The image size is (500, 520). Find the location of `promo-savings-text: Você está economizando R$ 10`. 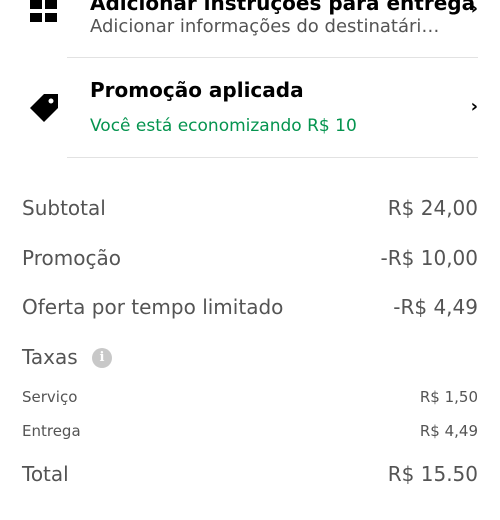

promo-savings-text: Você está economizando R$ 10 is located at coordinates (223, 126).